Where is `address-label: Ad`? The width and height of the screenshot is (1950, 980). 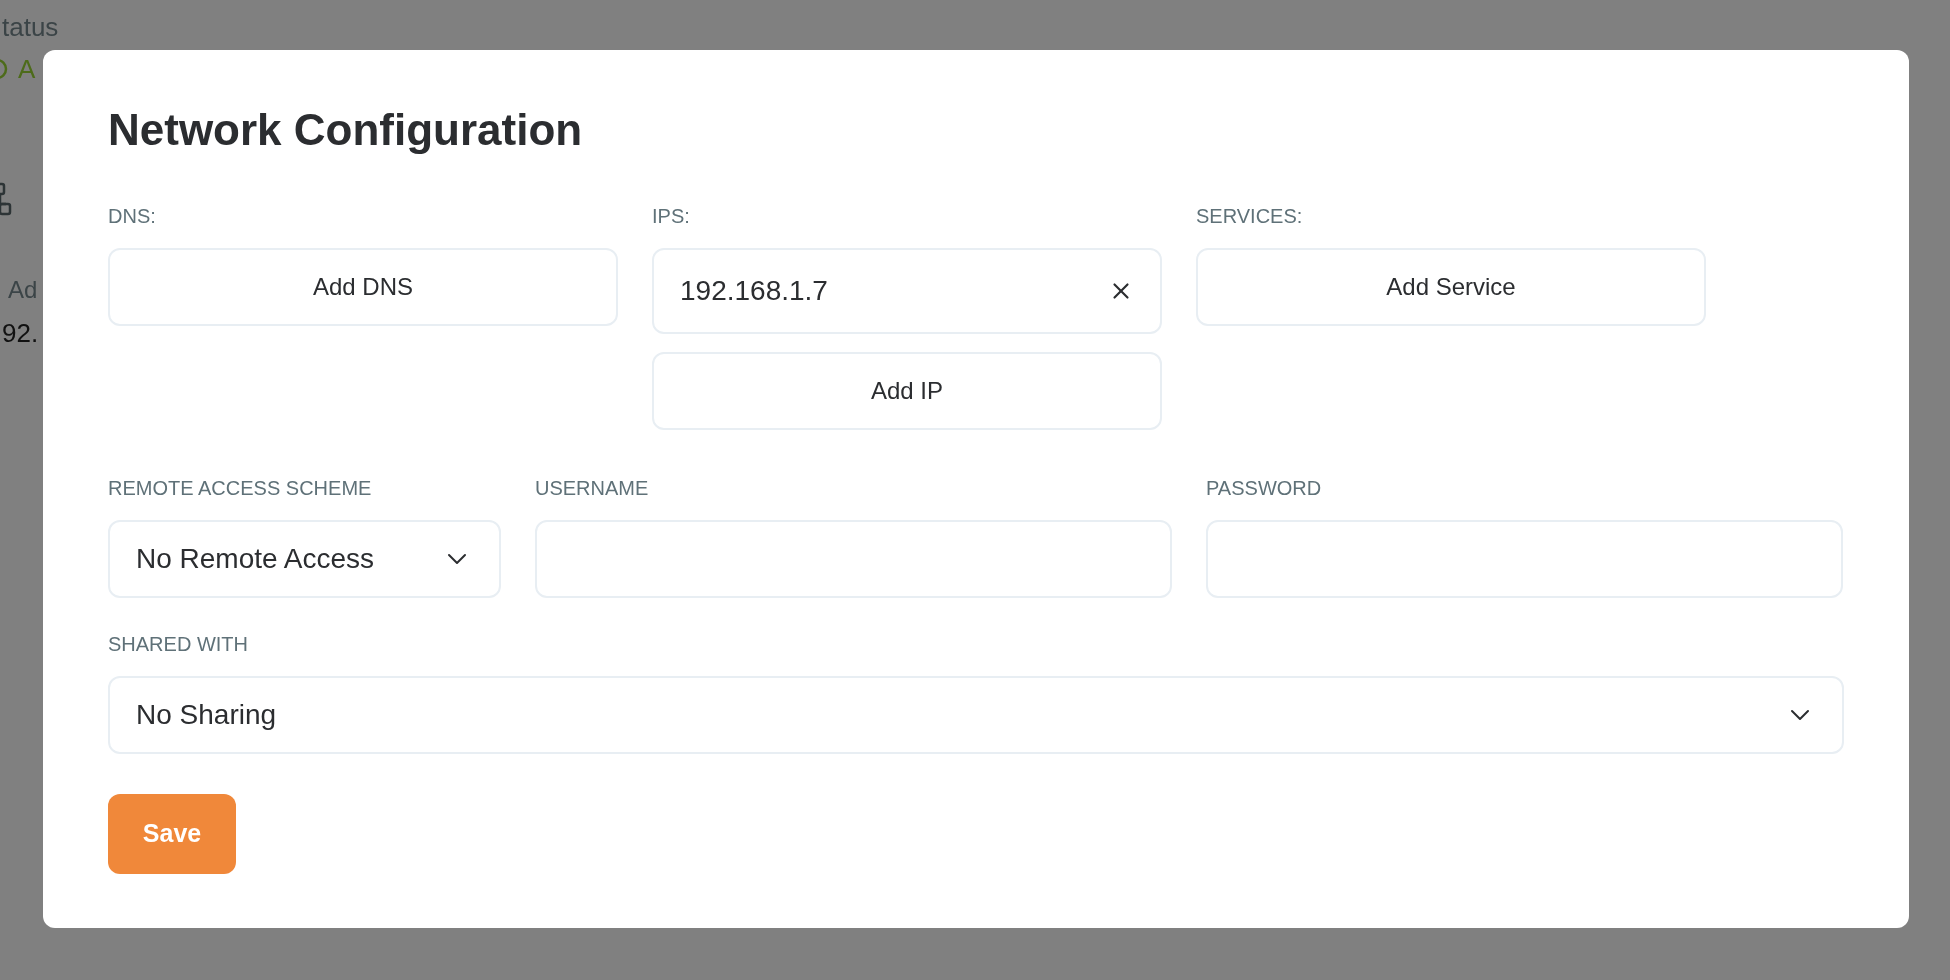
address-label: Ad is located at coordinates (23, 290).